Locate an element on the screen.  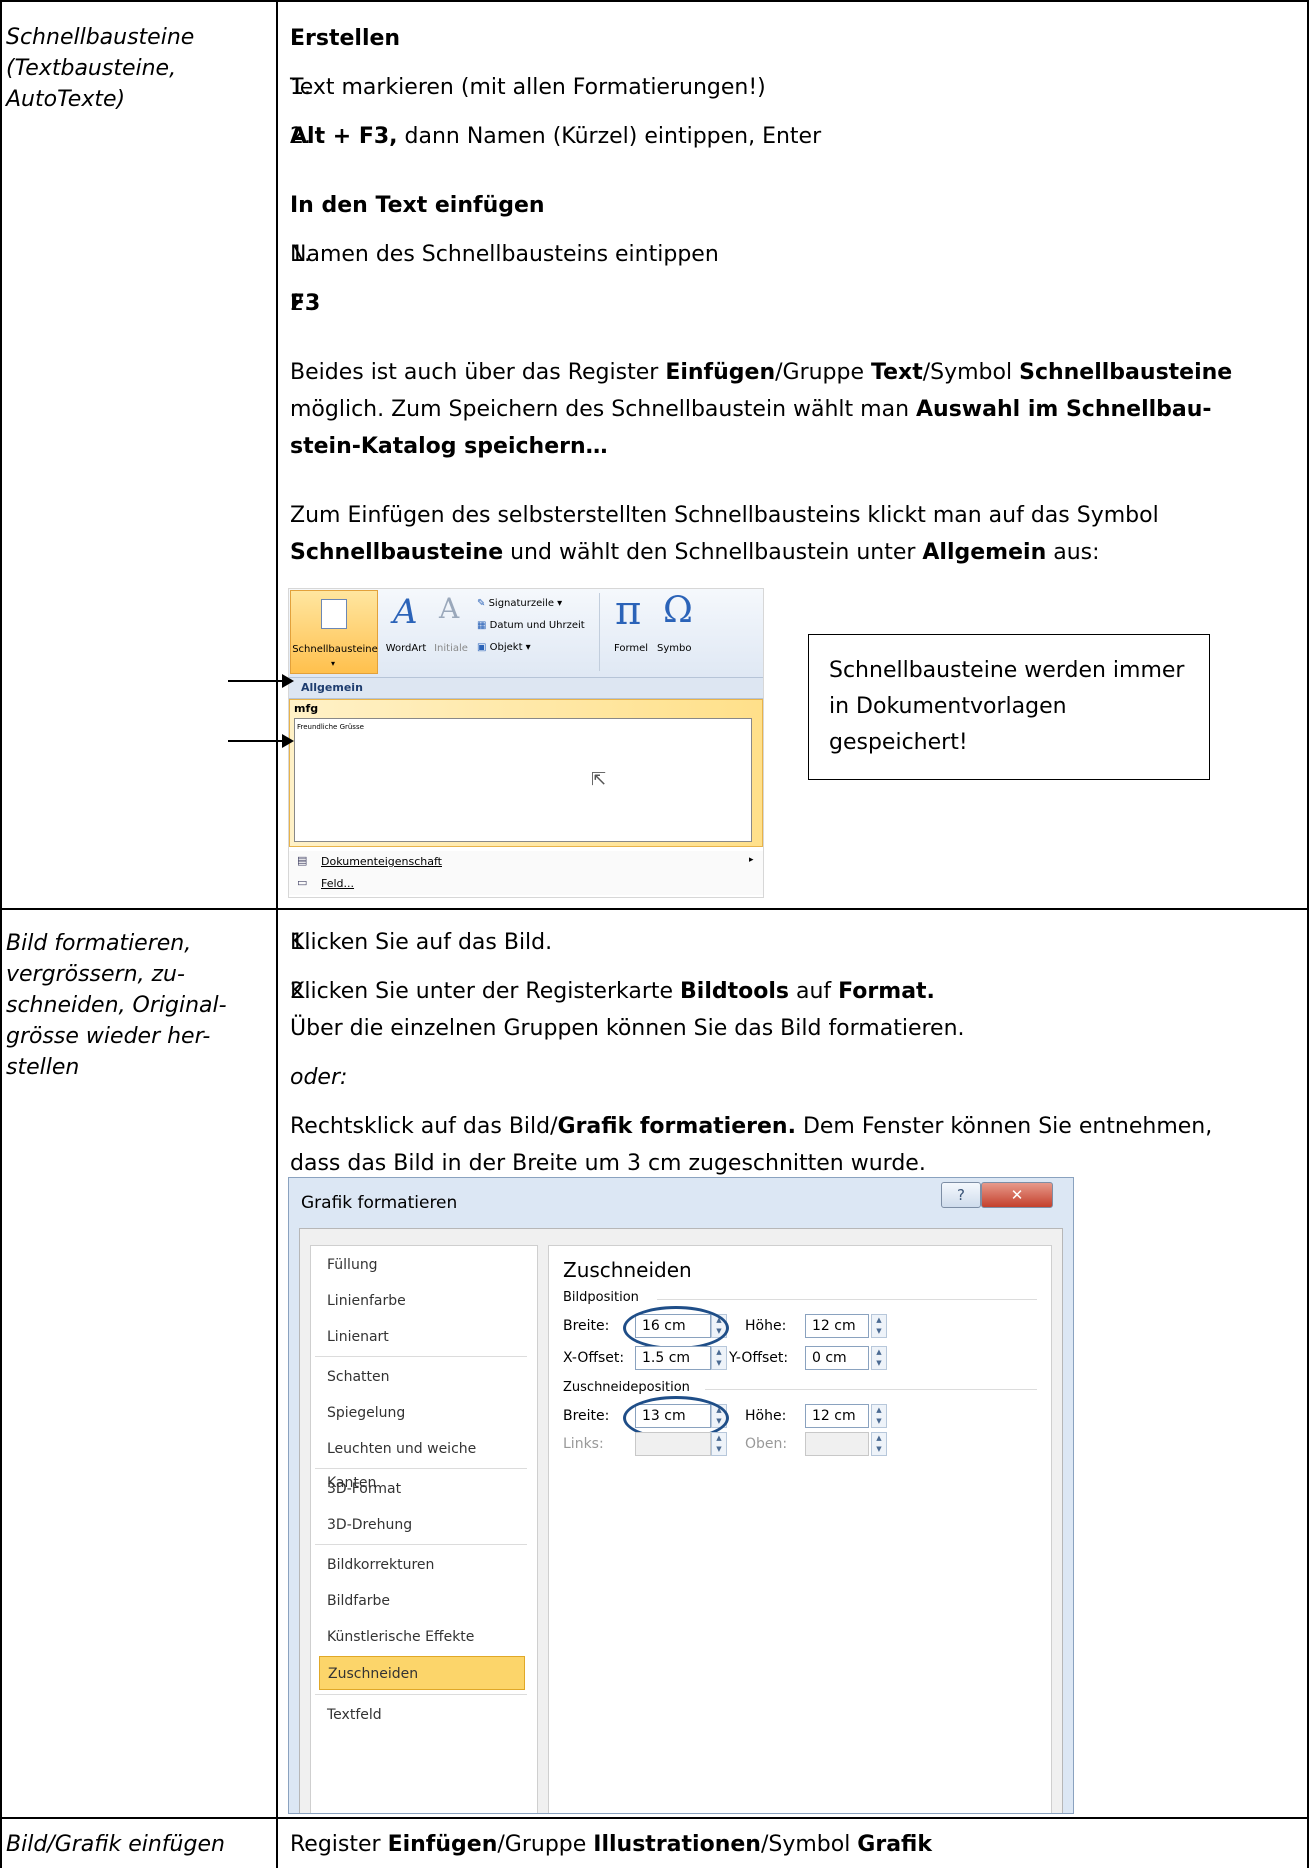
topic-line: schneiden, Original- is located at coordinates (116, 1005).